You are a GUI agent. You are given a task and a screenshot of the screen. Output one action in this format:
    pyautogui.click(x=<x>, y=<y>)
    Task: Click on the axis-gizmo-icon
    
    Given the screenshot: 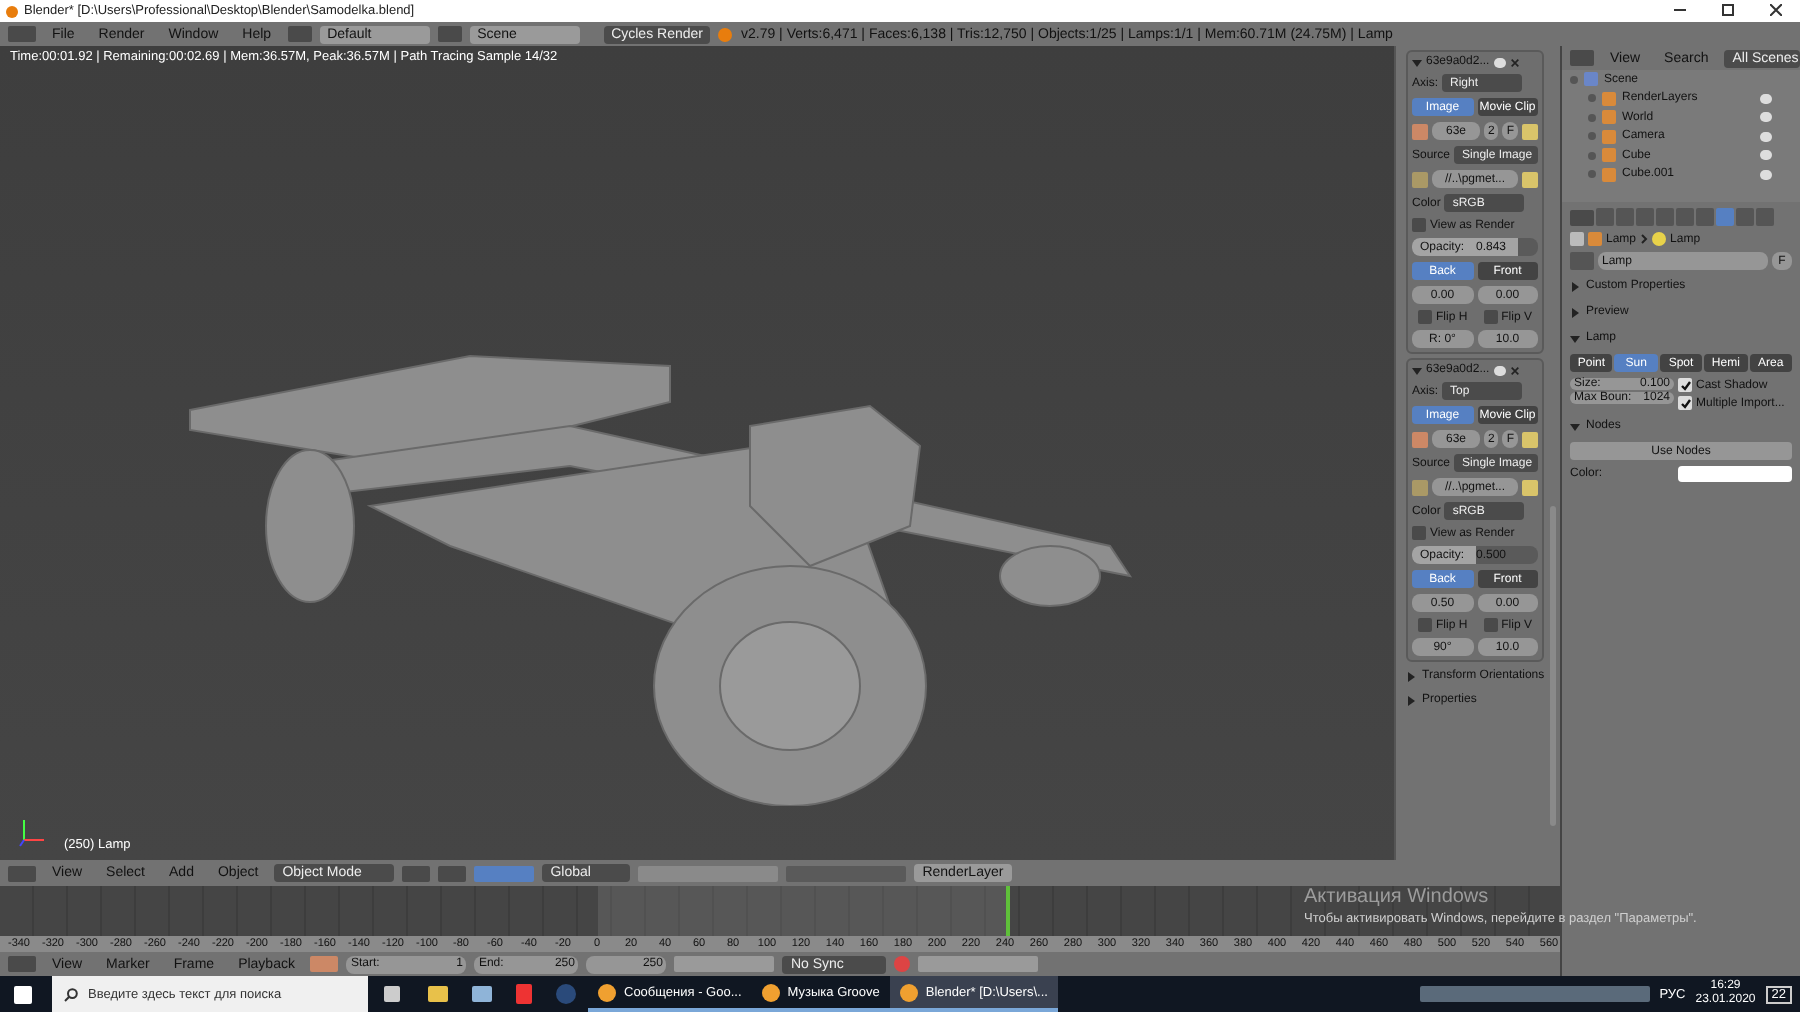 What is the action you would take?
    pyautogui.click(x=32, y=832)
    